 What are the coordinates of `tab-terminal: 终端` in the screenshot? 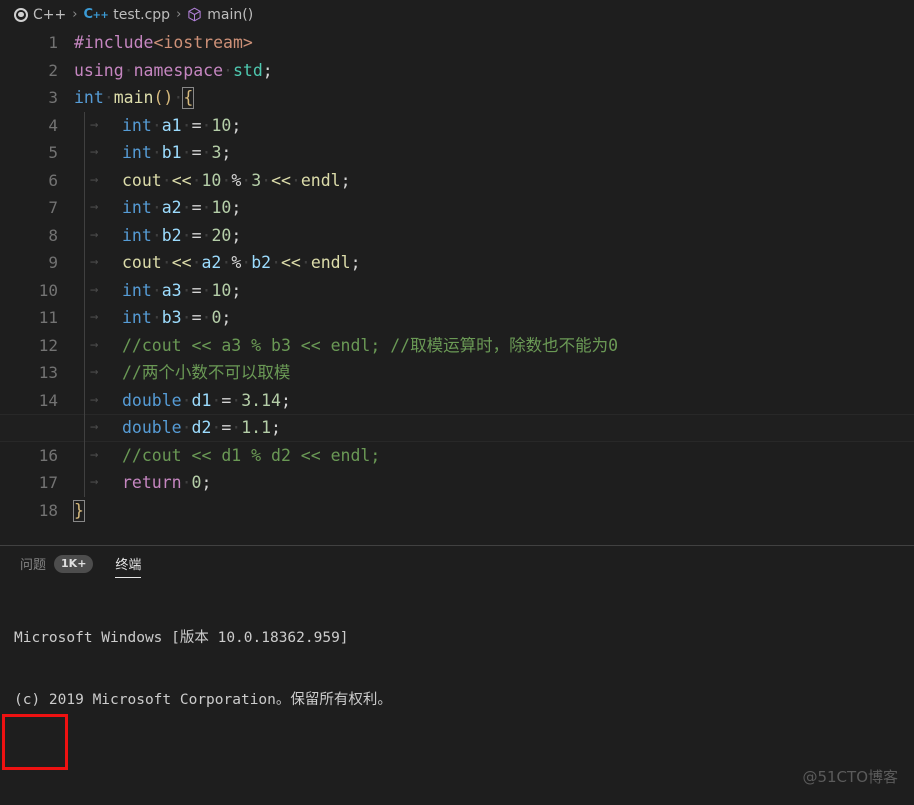 It's located at (128, 563).